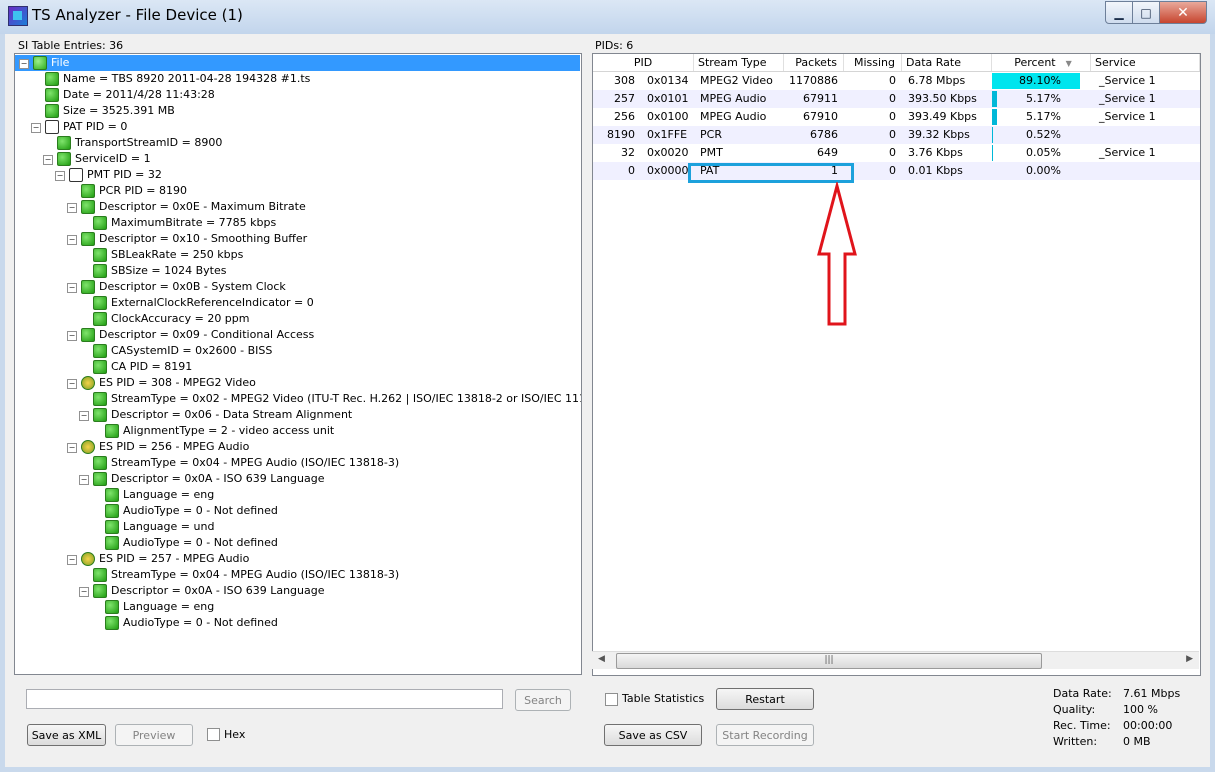 The width and height of the screenshot is (1215, 772). Describe the element at coordinates (827, 152) in the screenshot. I see `cell-packets: 649` at that location.